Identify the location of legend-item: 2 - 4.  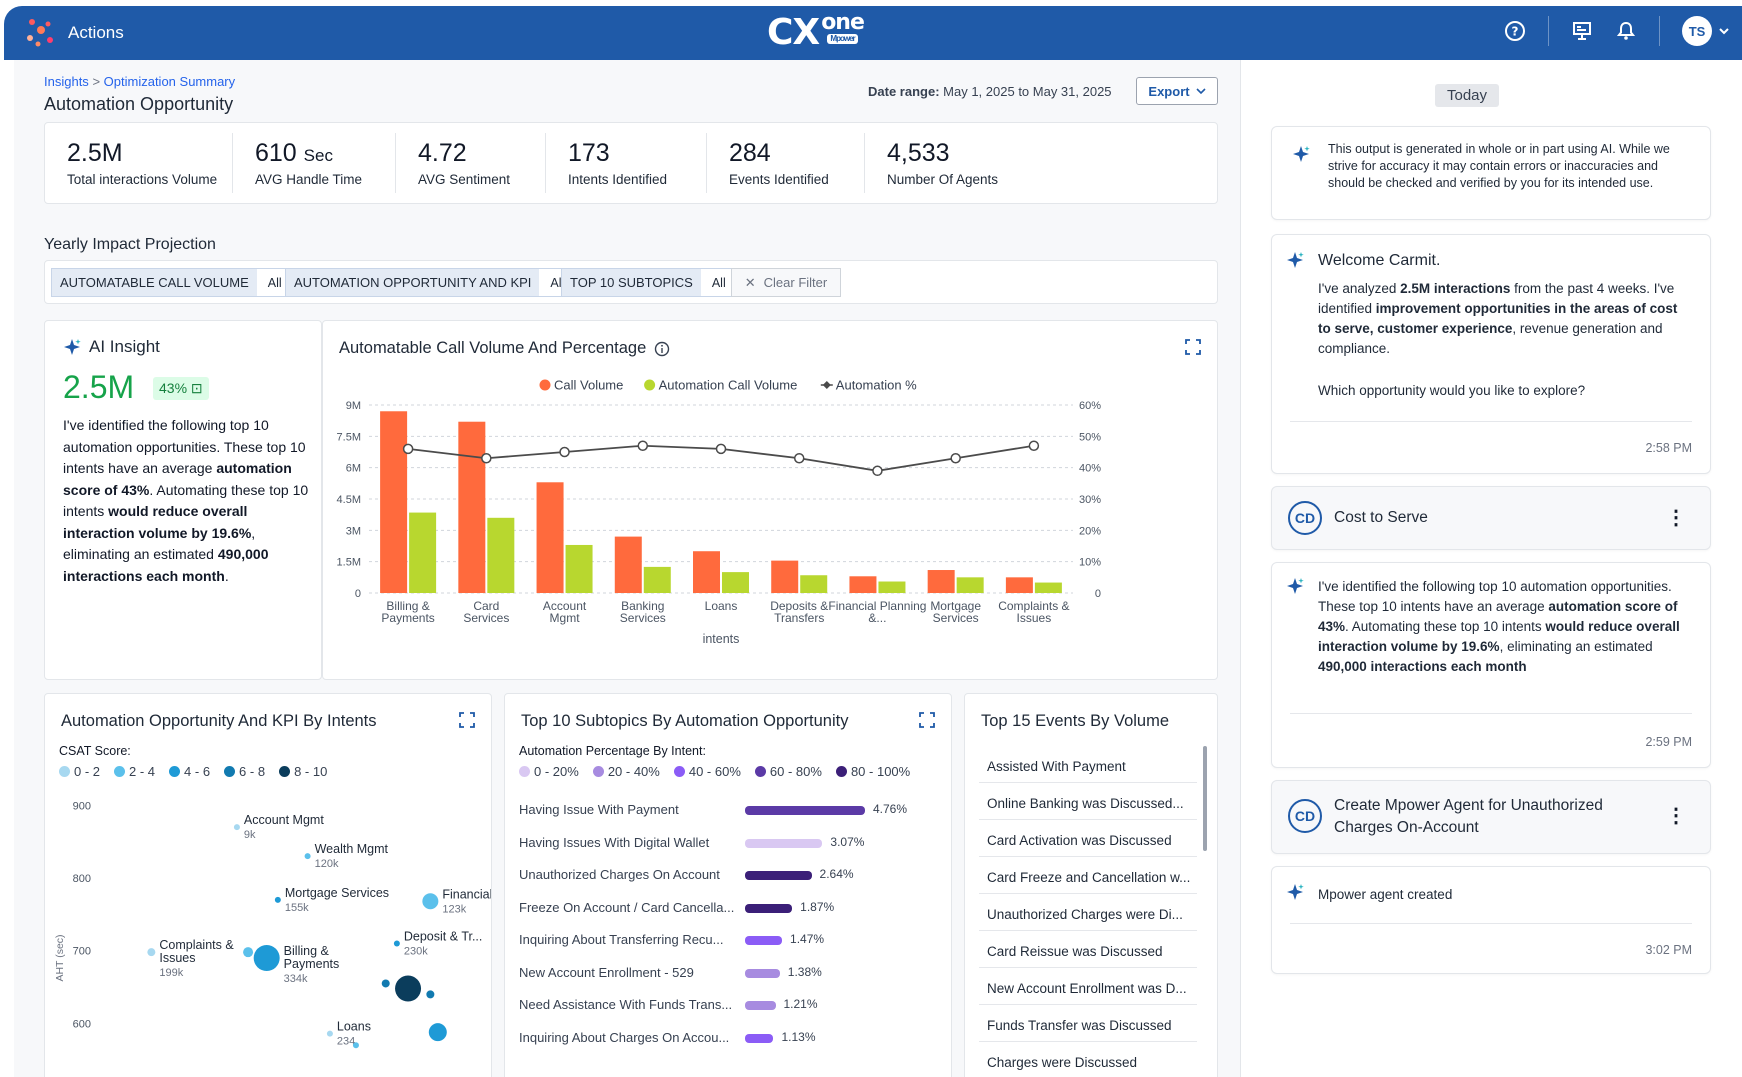
(134, 771).